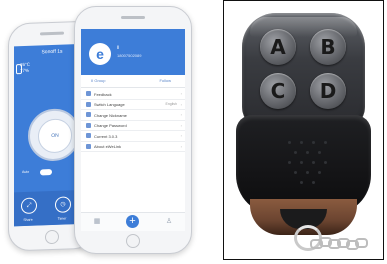  Describe the element at coordinates (165, 80) in the screenshot. I see `tab-follow: Follow` at that location.